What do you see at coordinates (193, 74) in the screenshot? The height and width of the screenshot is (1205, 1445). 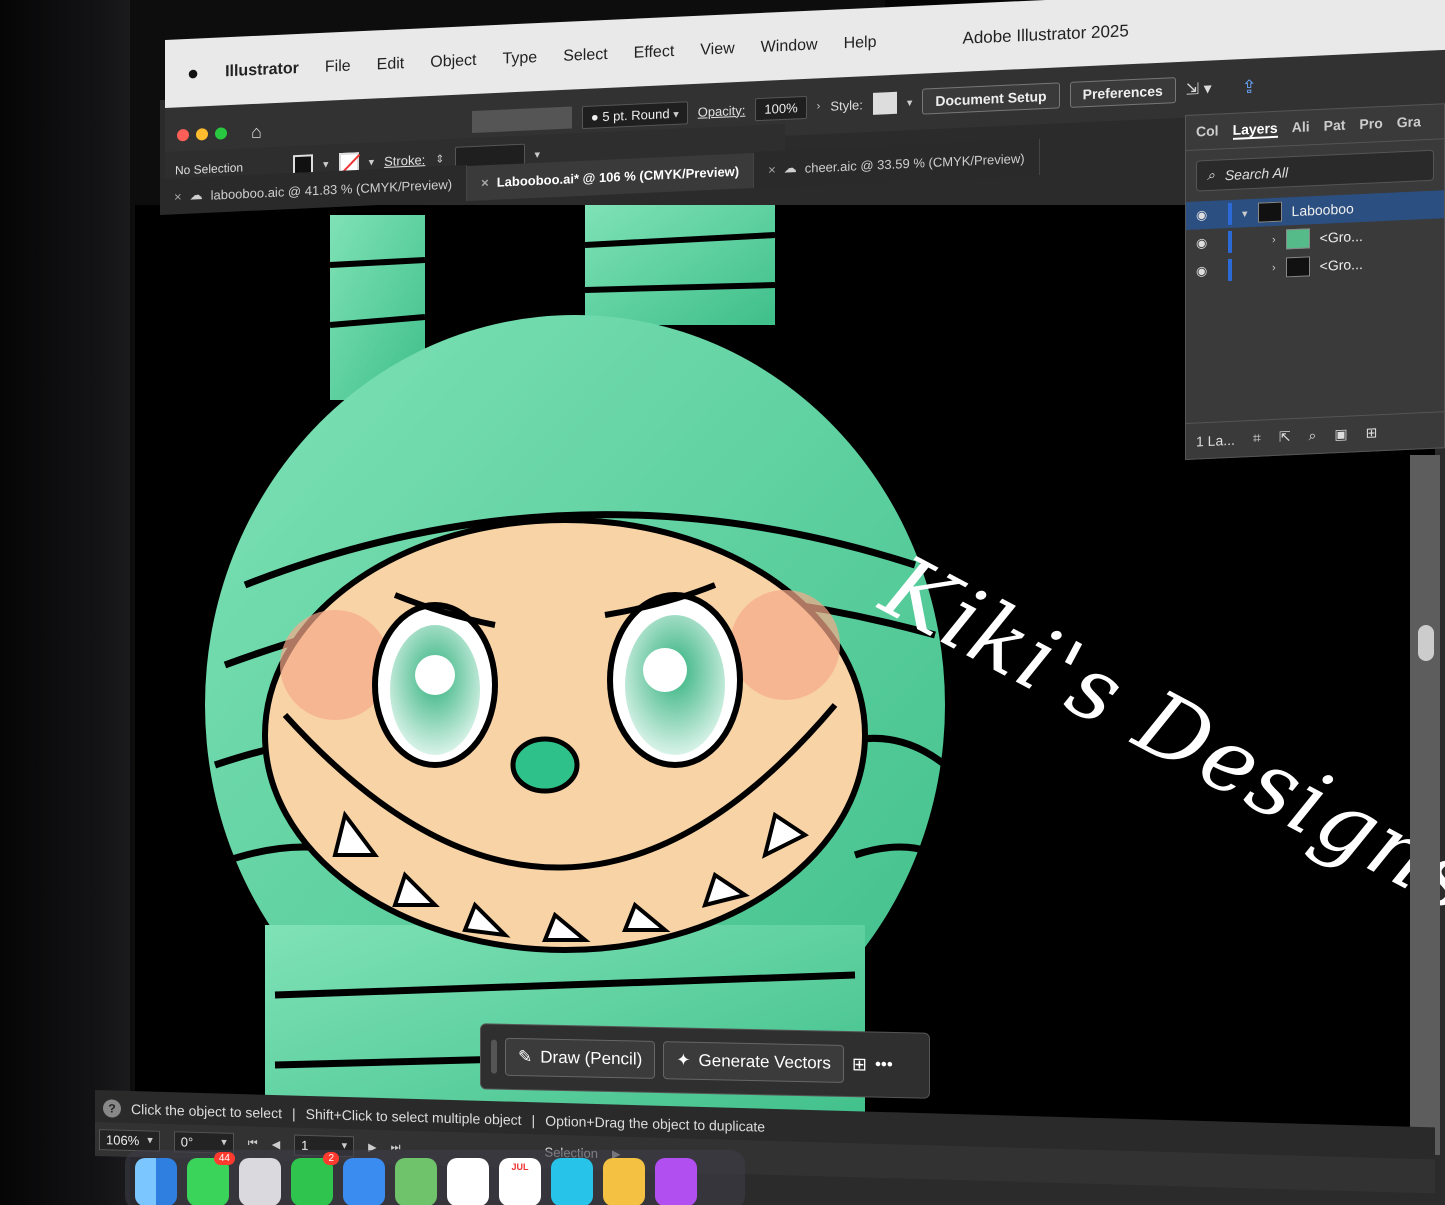 I see `apple-icon: ●` at bounding box center [193, 74].